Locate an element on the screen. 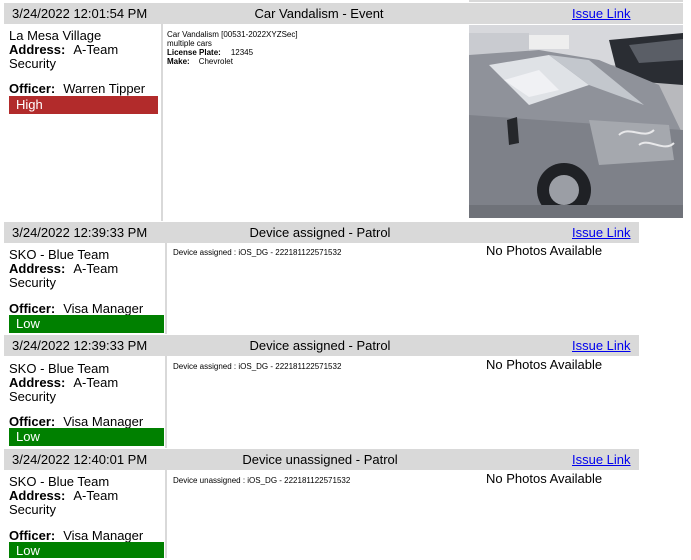 This screenshot has width=691, height=560. plate-label: License Plate: is located at coordinates (194, 52).